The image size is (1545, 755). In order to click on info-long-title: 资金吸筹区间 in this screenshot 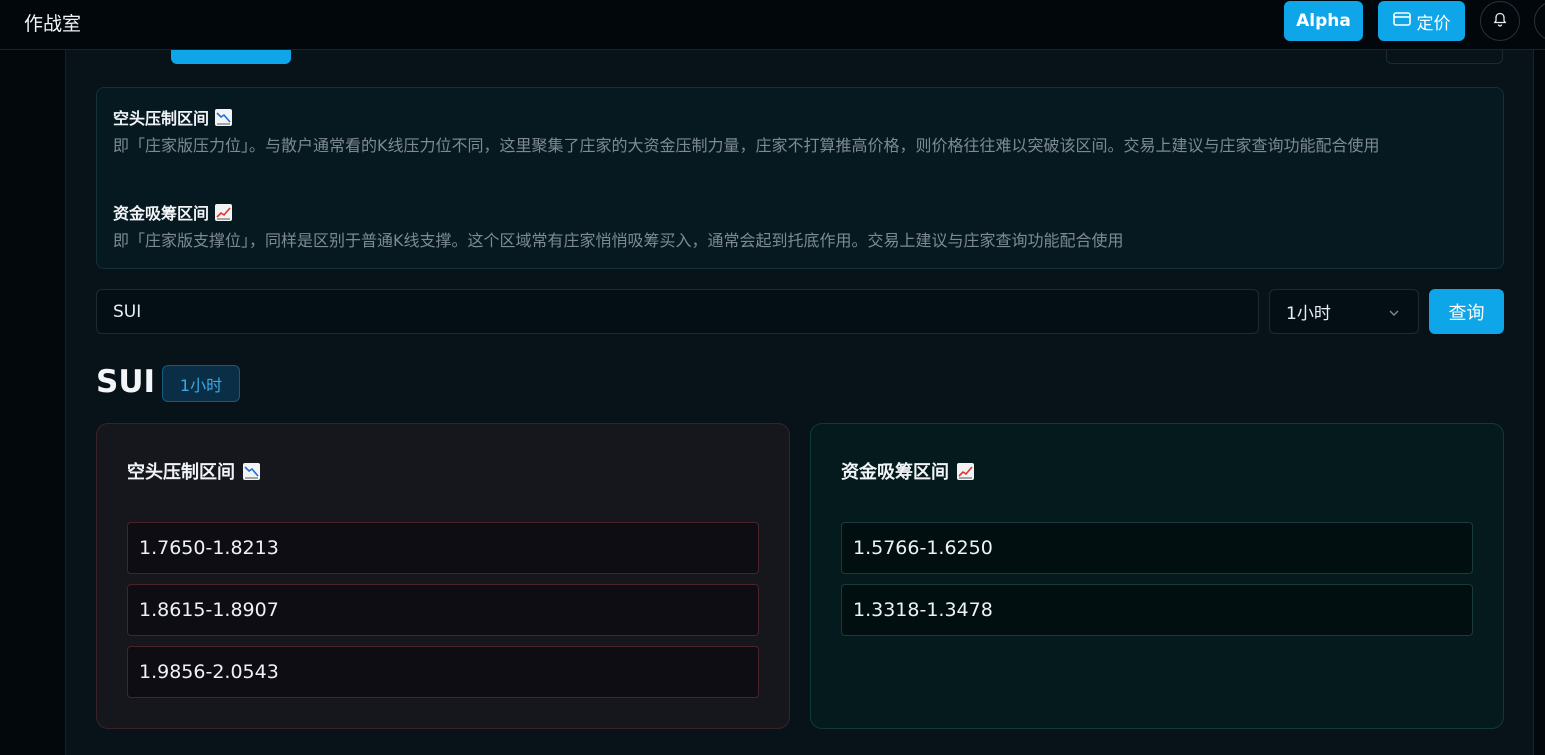, I will do `click(161, 213)`.